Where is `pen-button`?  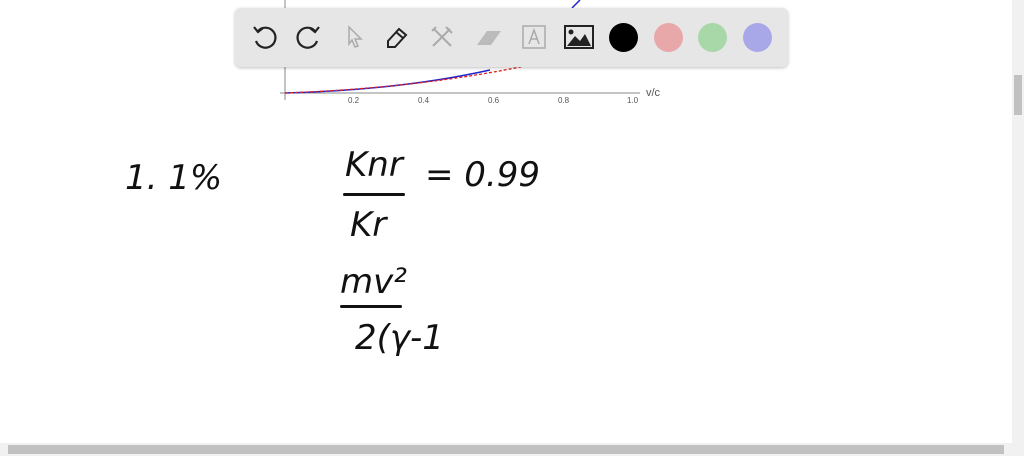 pen-button is located at coordinates (397, 37).